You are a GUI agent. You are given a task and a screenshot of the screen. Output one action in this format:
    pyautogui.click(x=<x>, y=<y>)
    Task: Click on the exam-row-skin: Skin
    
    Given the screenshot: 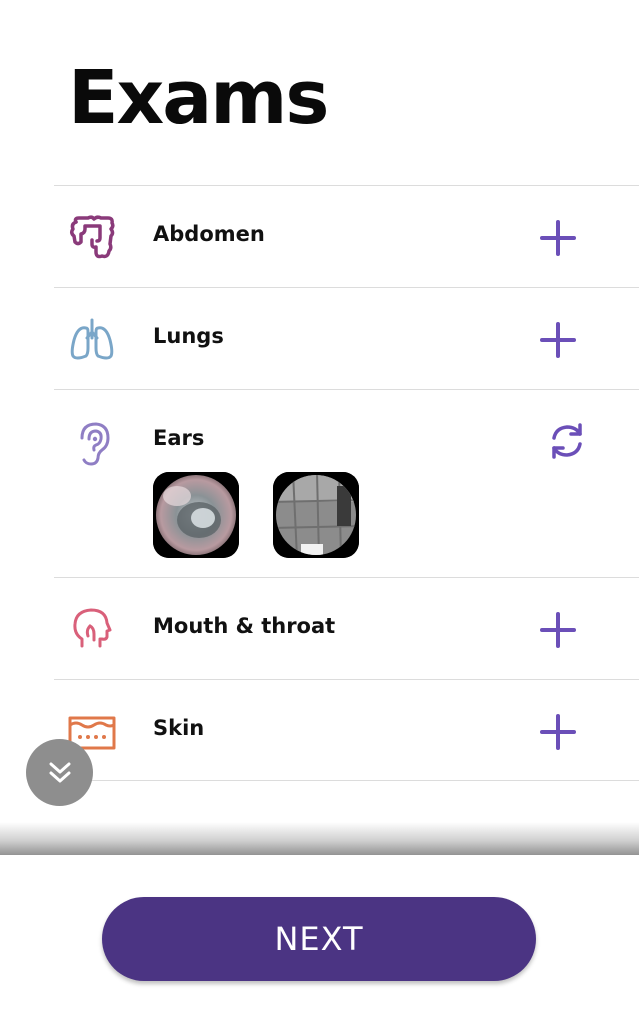 What is the action you would take?
    pyautogui.click(x=346, y=730)
    